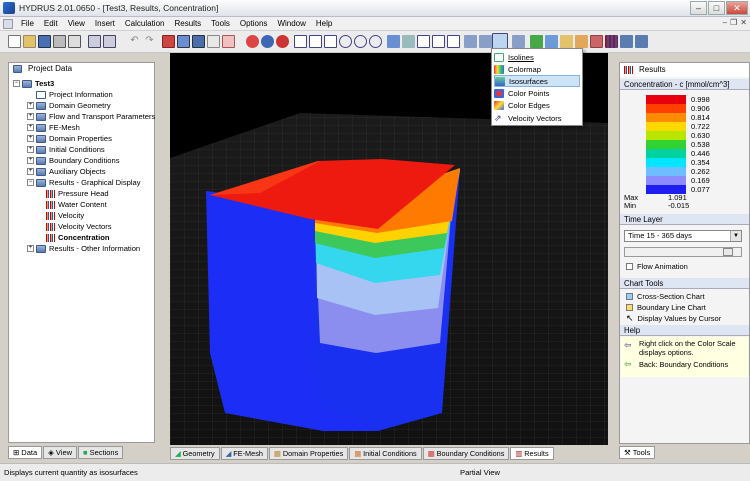 The image size is (750, 481). I want to click on menu-file: File, so click(27, 23).